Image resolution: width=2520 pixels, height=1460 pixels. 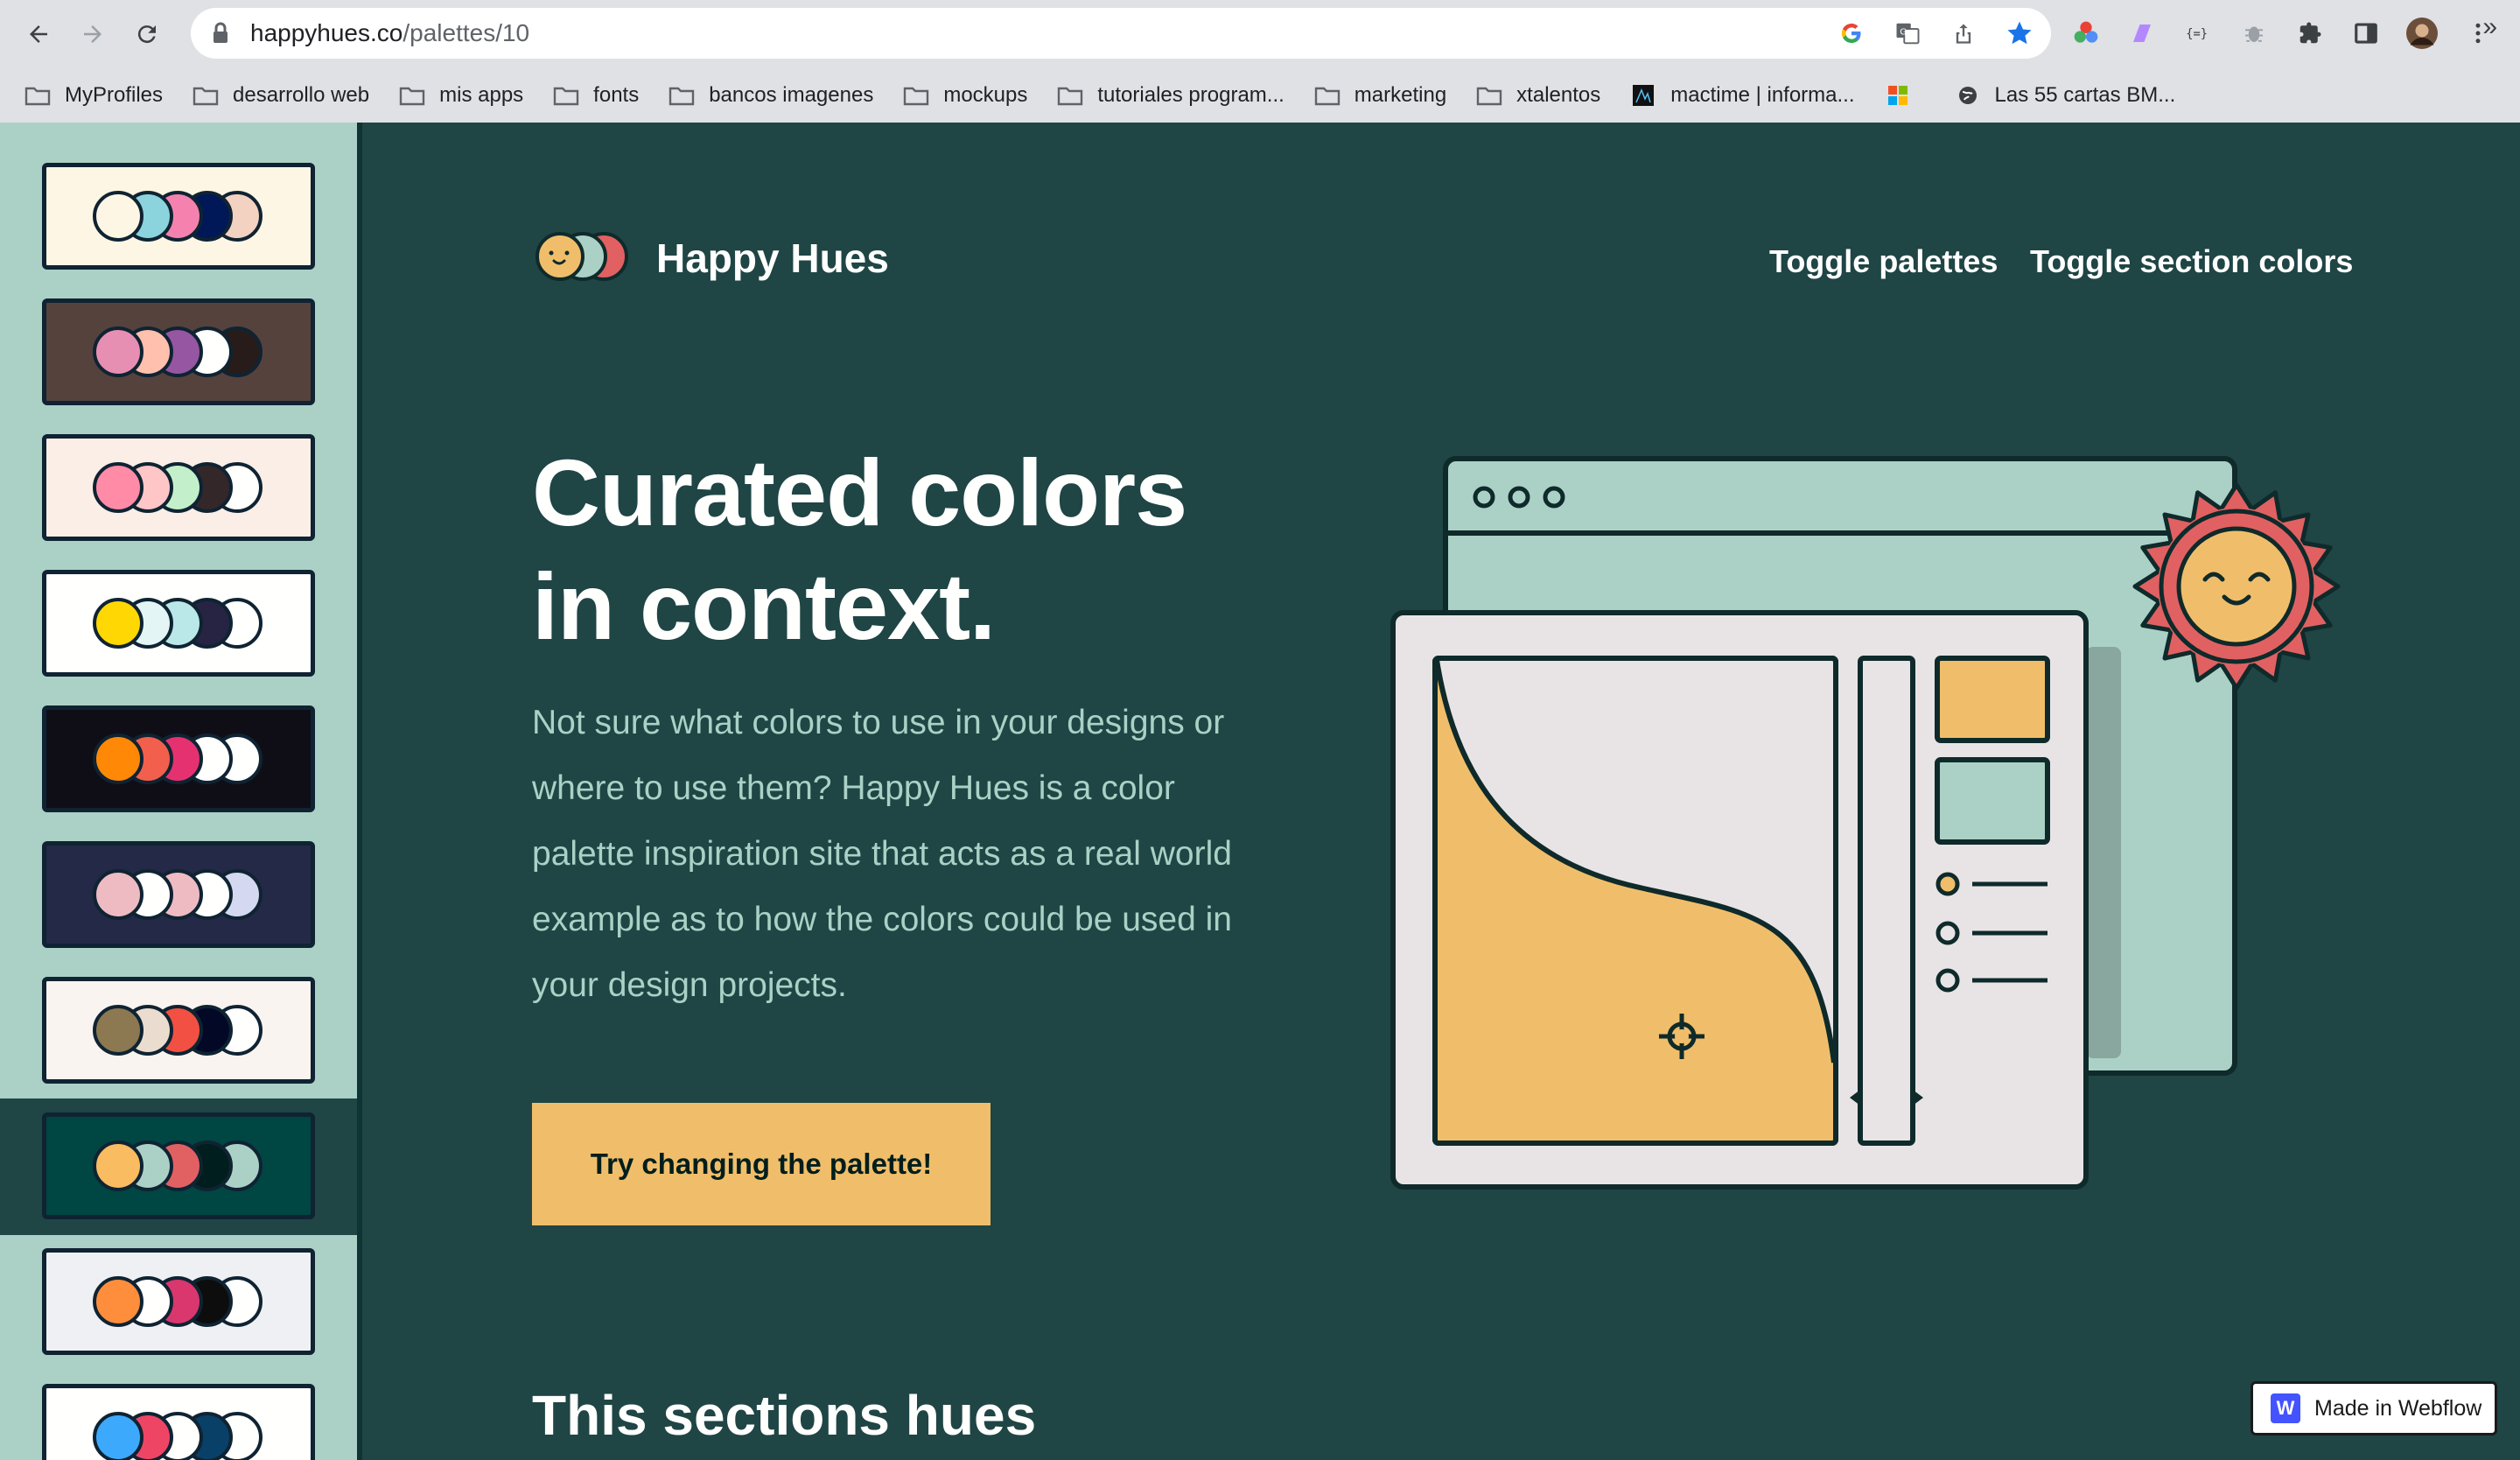 I want to click on bookmark-item, so click(x=1905, y=96).